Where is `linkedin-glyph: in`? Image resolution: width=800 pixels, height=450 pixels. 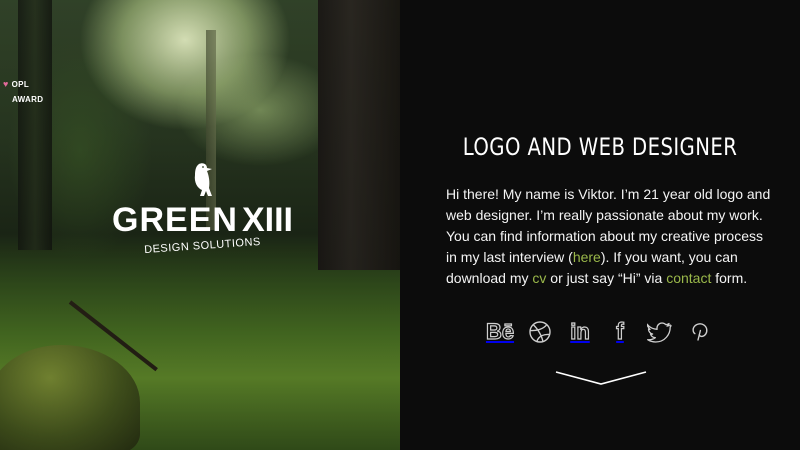
linkedin-glyph: in is located at coordinates (580, 331).